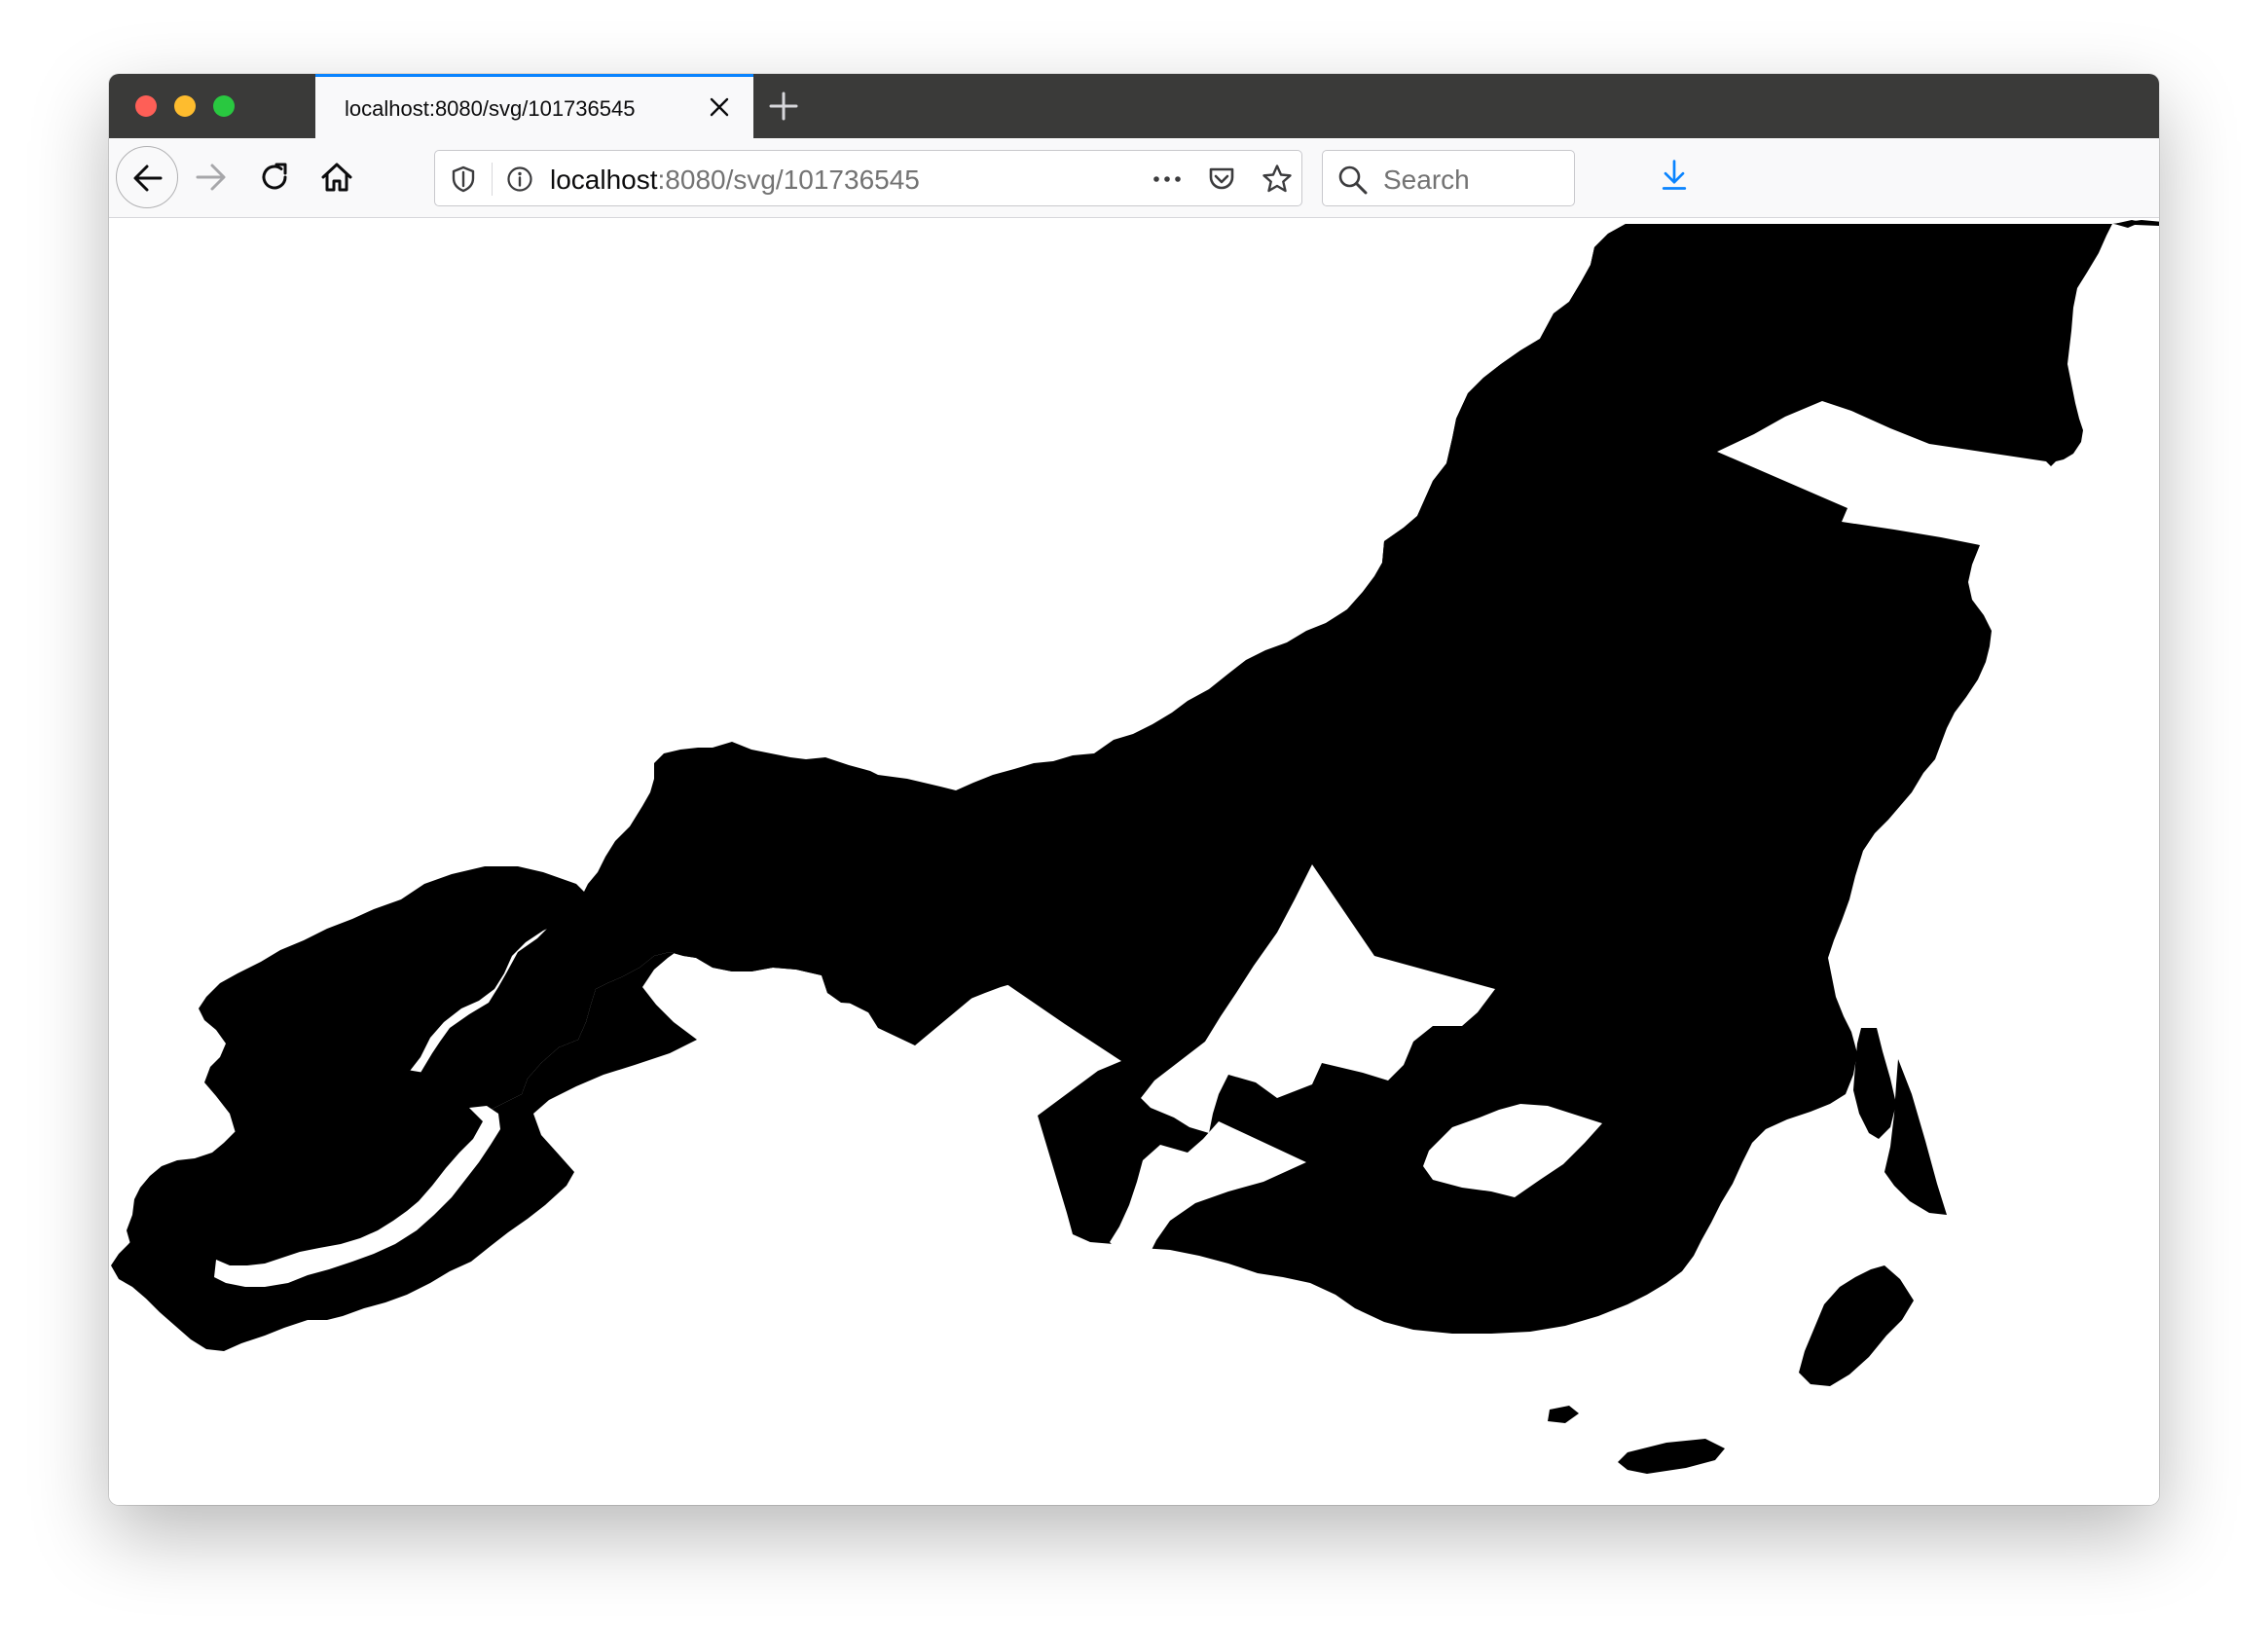 The width and height of the screenshot is (2268, 1649). Describe the element at coordinates (1671, 1456) in the screenshot. I see `island-south-tip` at that location.